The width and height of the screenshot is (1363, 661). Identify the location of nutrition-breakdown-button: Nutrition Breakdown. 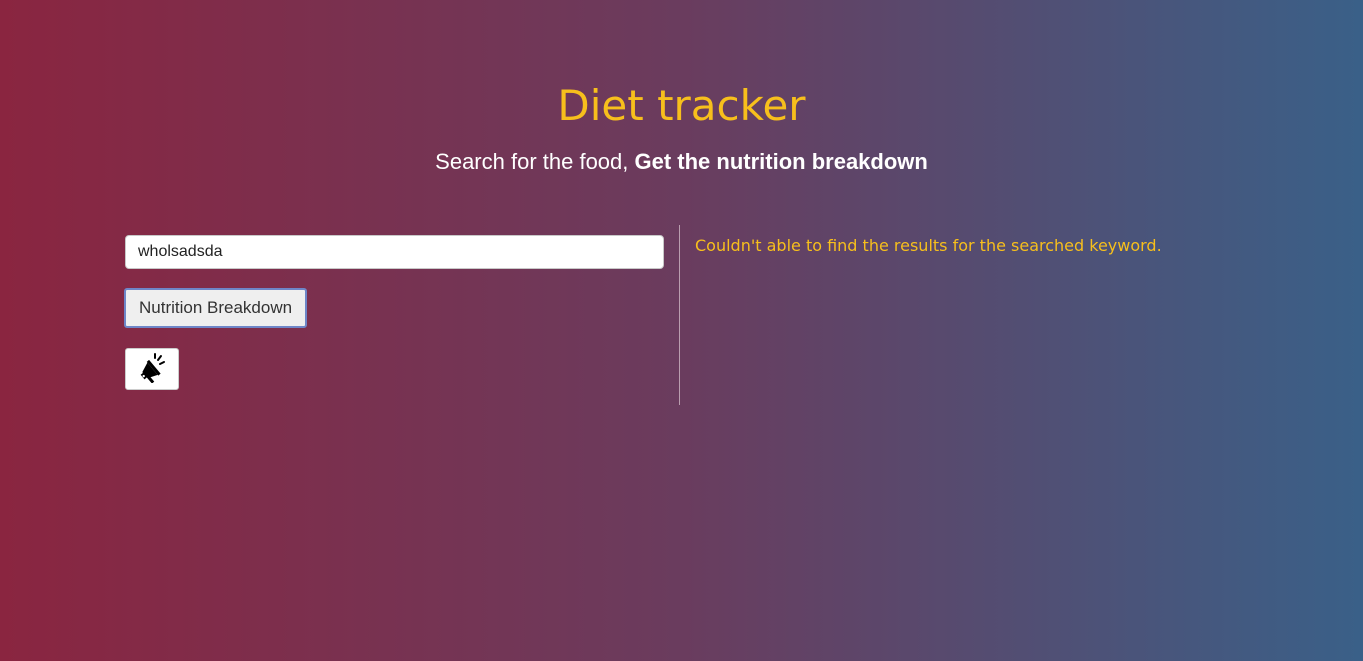
(216, 308).